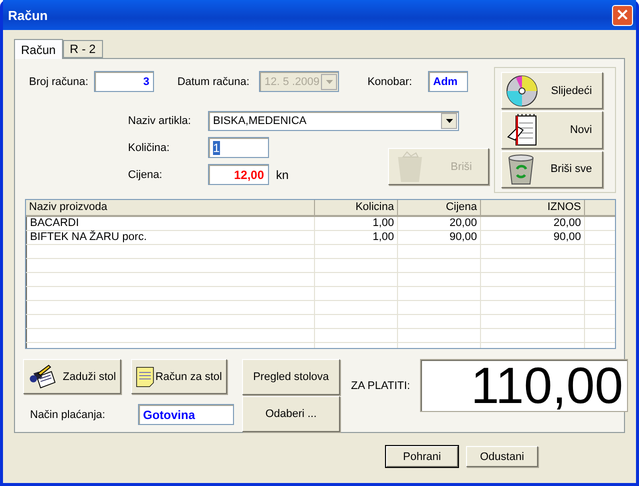  I want to click on field-label: Datum računa:, so click(213, 82).